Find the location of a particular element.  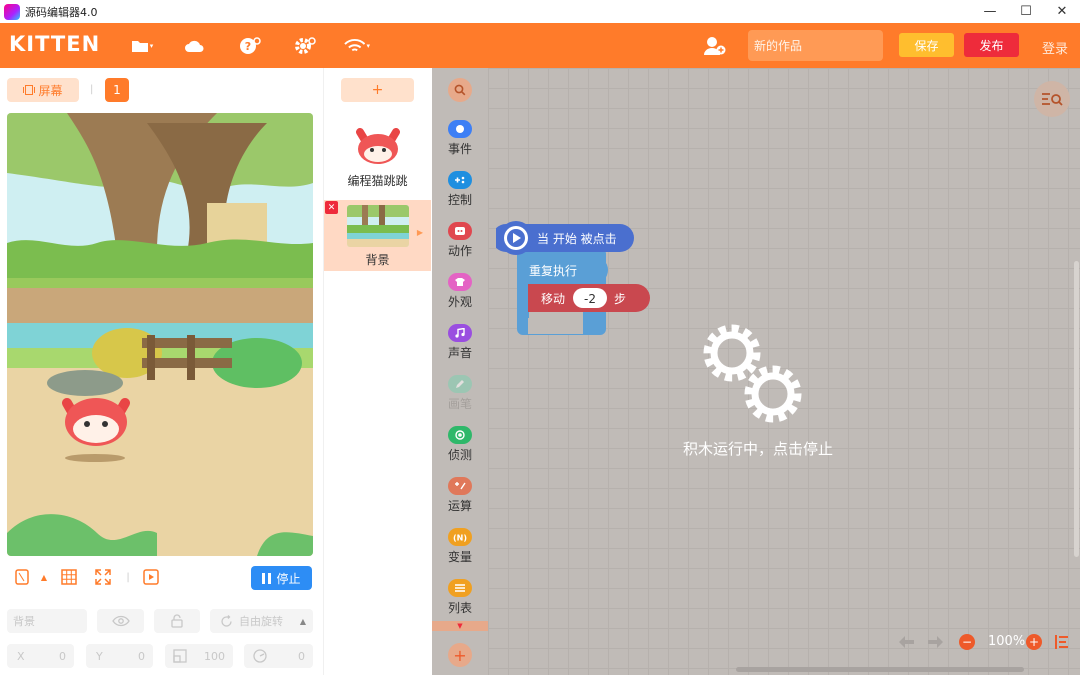

x-value: 0 is located at coordinates (62, 656).